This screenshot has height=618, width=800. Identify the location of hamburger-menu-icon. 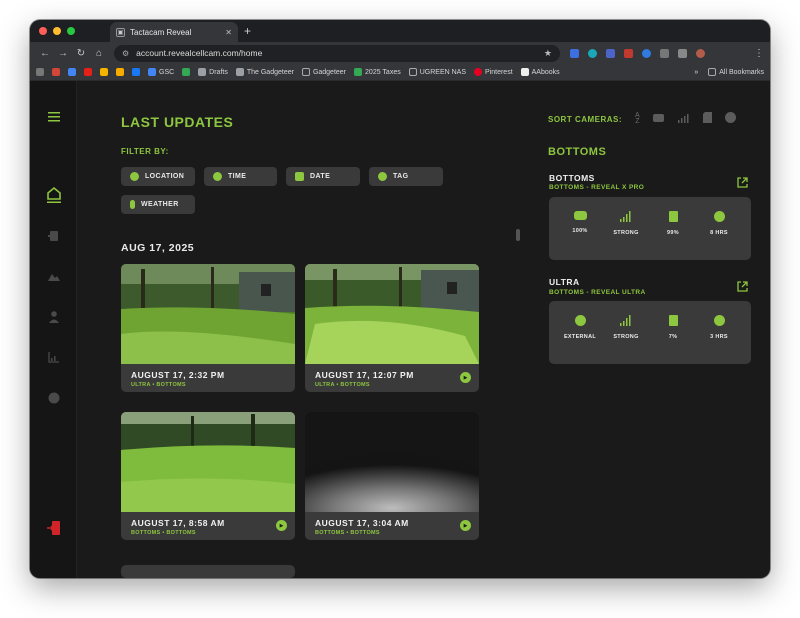
(53, 117).